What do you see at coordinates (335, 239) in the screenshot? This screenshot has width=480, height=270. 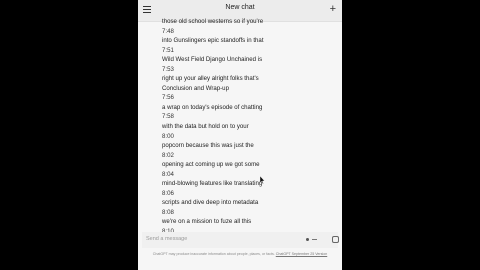 I see `send-icon` at bounding box center [335, 239].